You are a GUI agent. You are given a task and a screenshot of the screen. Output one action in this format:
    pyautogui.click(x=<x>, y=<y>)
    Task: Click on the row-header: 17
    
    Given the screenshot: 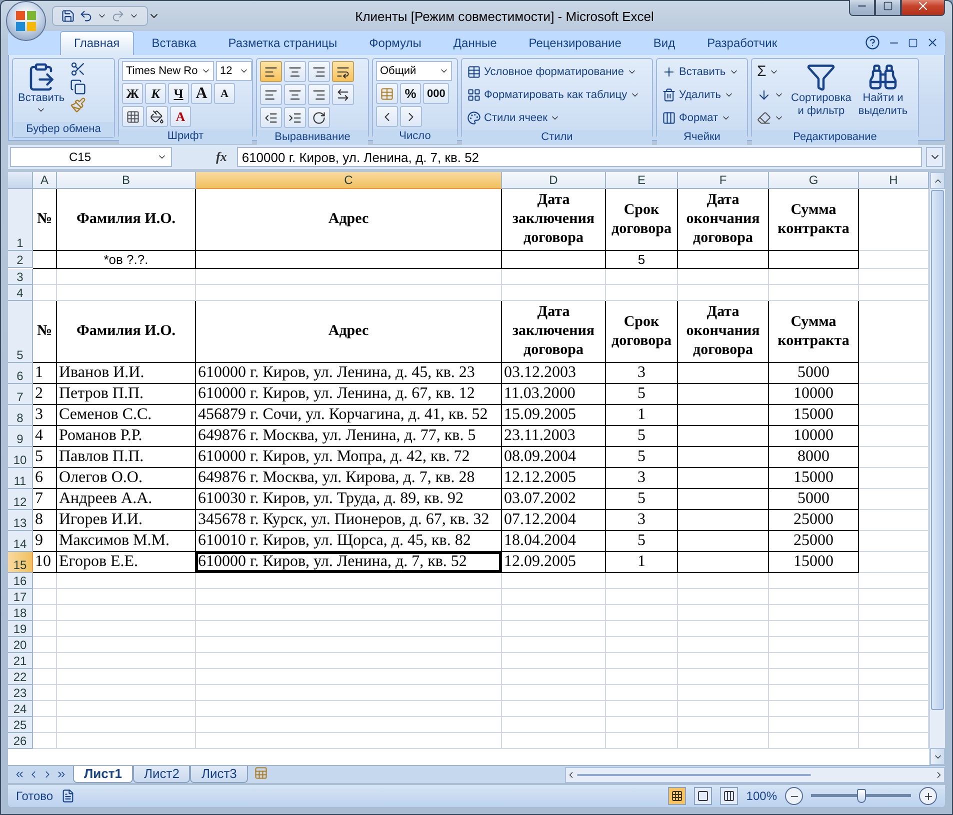 What is the action you would take?
    pyautogui.click(x=20, y=597)
    